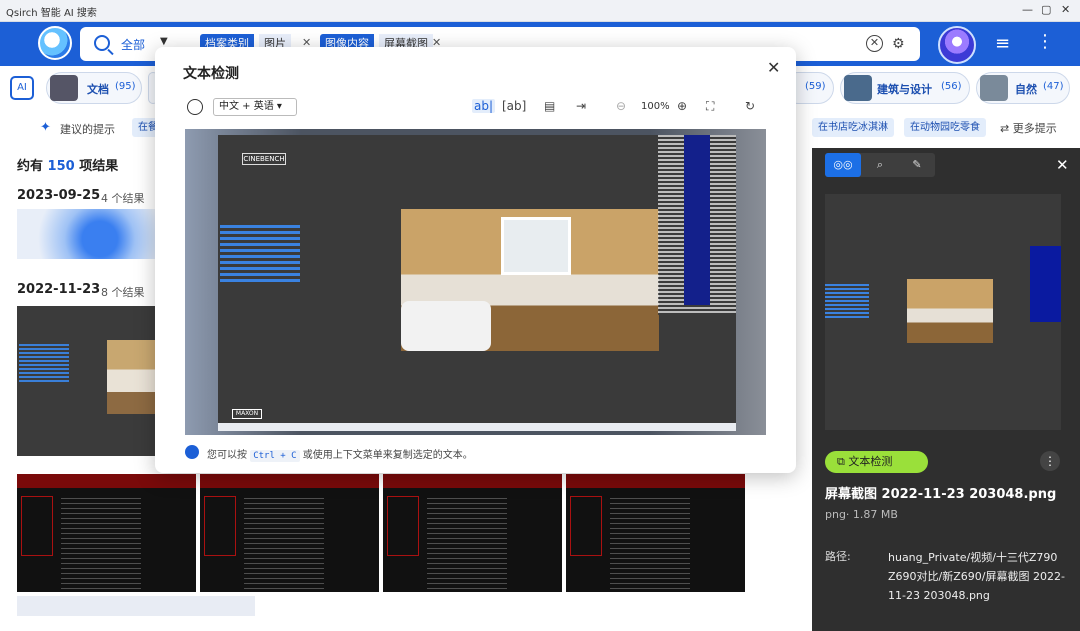 The image size is (1080, 631). I want to click on text-detection-label: 文本检测, so click(870, 461).